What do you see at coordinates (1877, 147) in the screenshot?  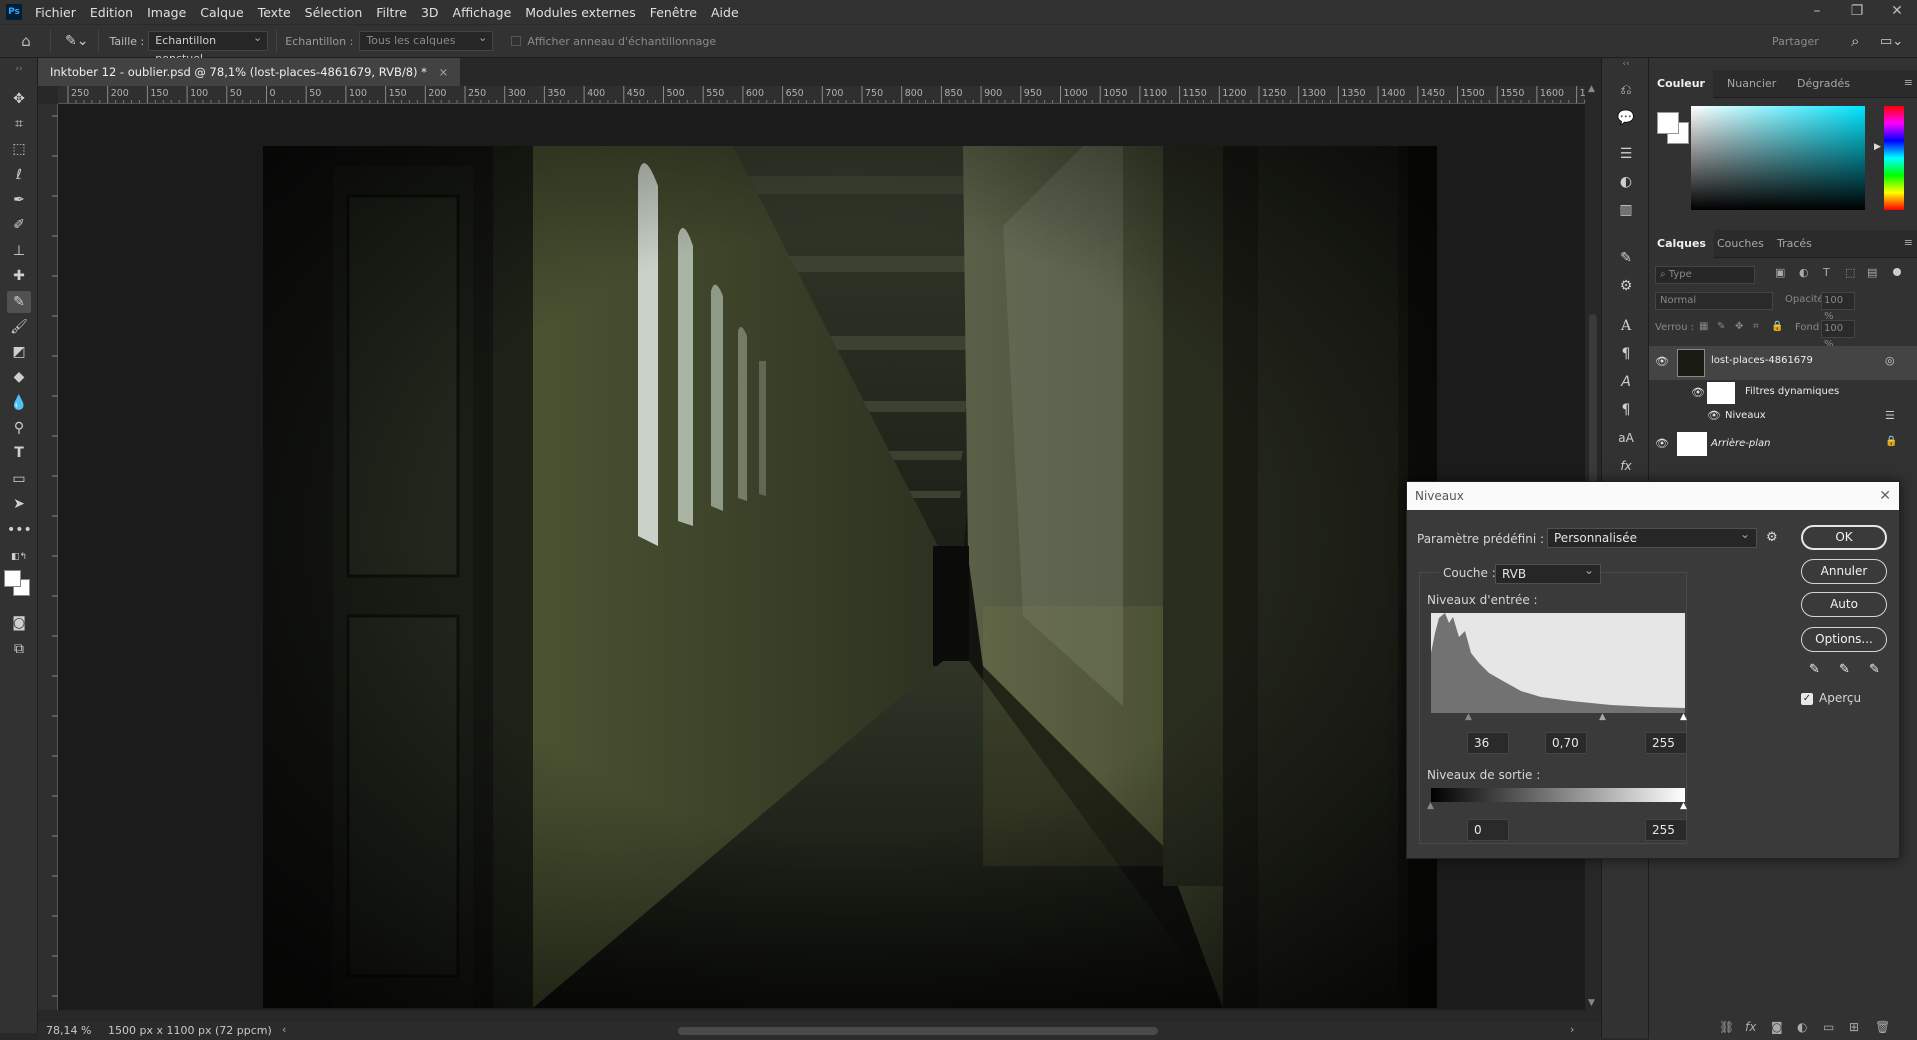 I see `hue-slider-marker-icon: ▶` at bounding box center [1877, 147].